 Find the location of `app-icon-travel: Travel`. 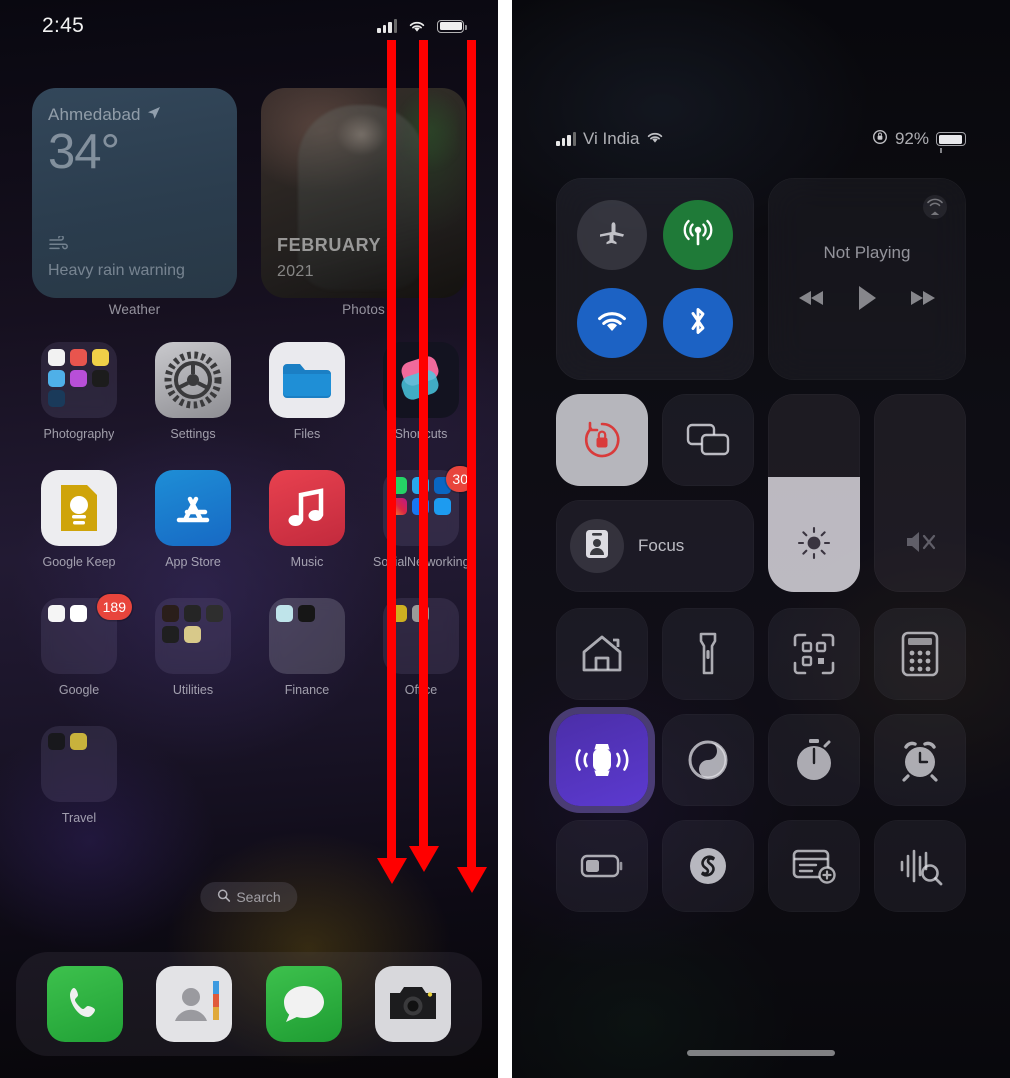

app-icon-travel: Travel is located at coordinates (79, 775).